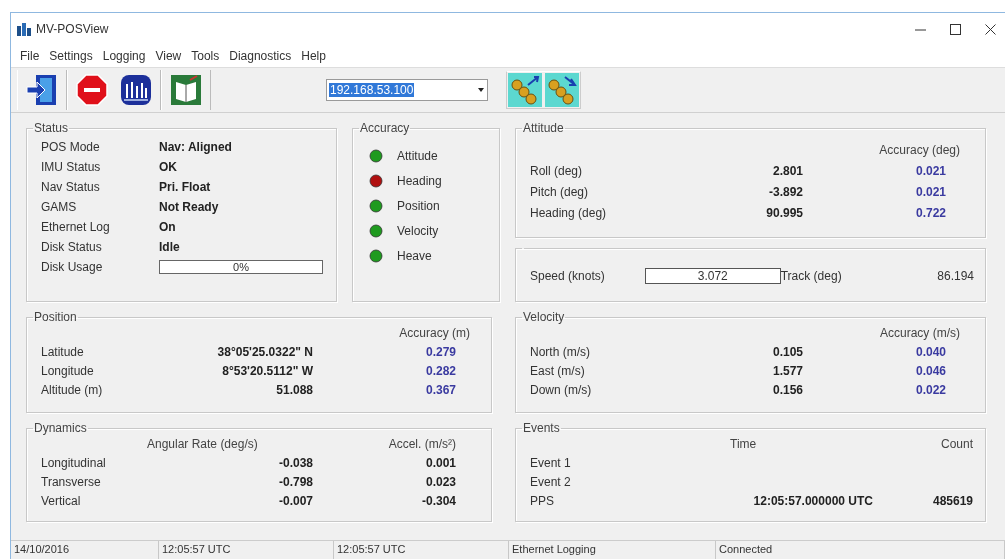 This screenshot has height=559, width=1005. Describe the element at coordinates (260, 56) in the screenshot. I see `menu-item: Diagnostics` at that location.